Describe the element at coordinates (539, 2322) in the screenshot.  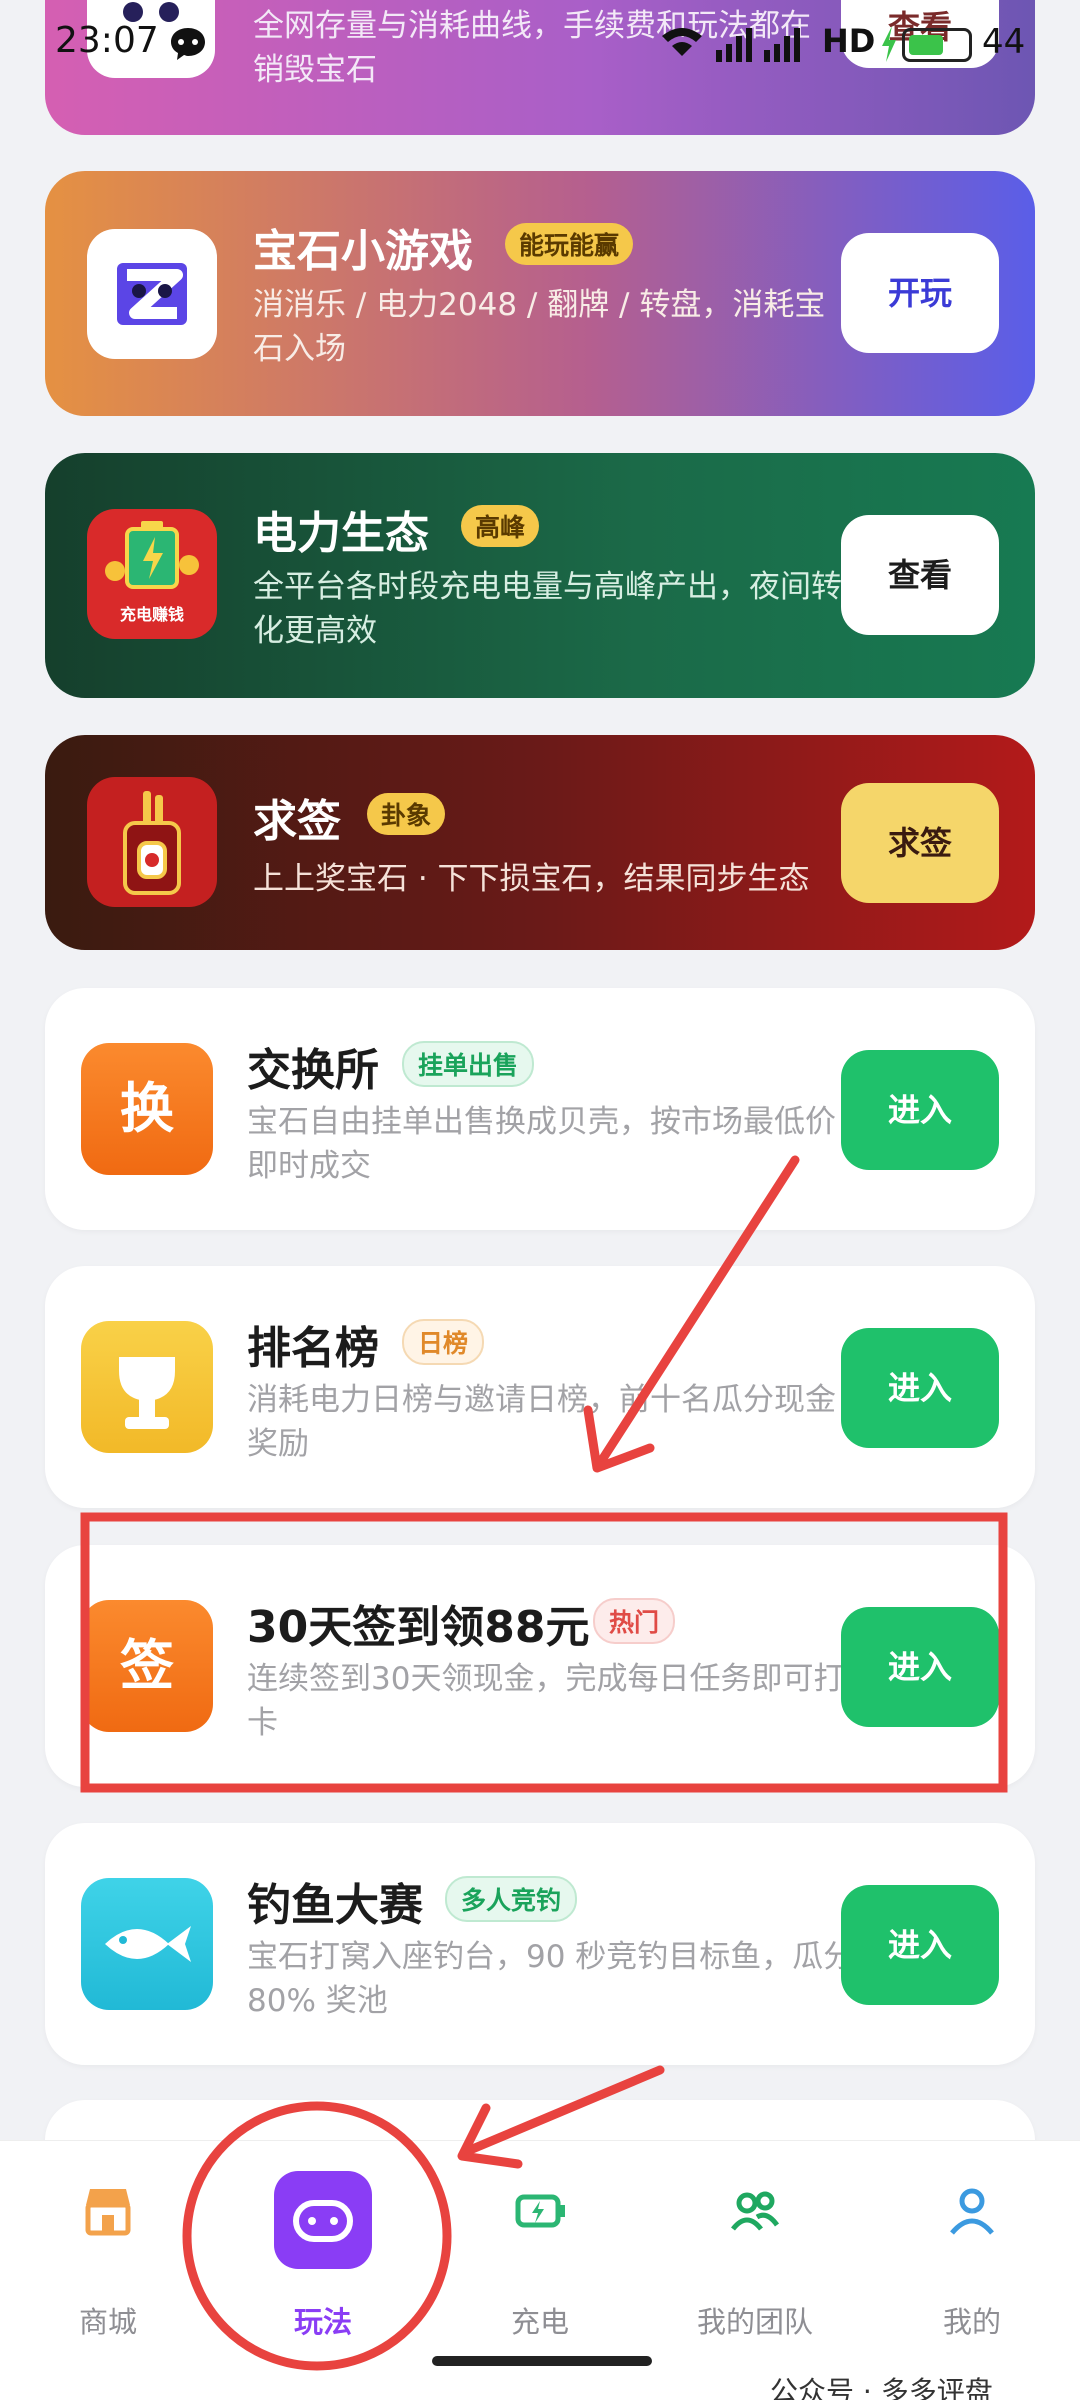
I see `nav-label: 充电` at that location.